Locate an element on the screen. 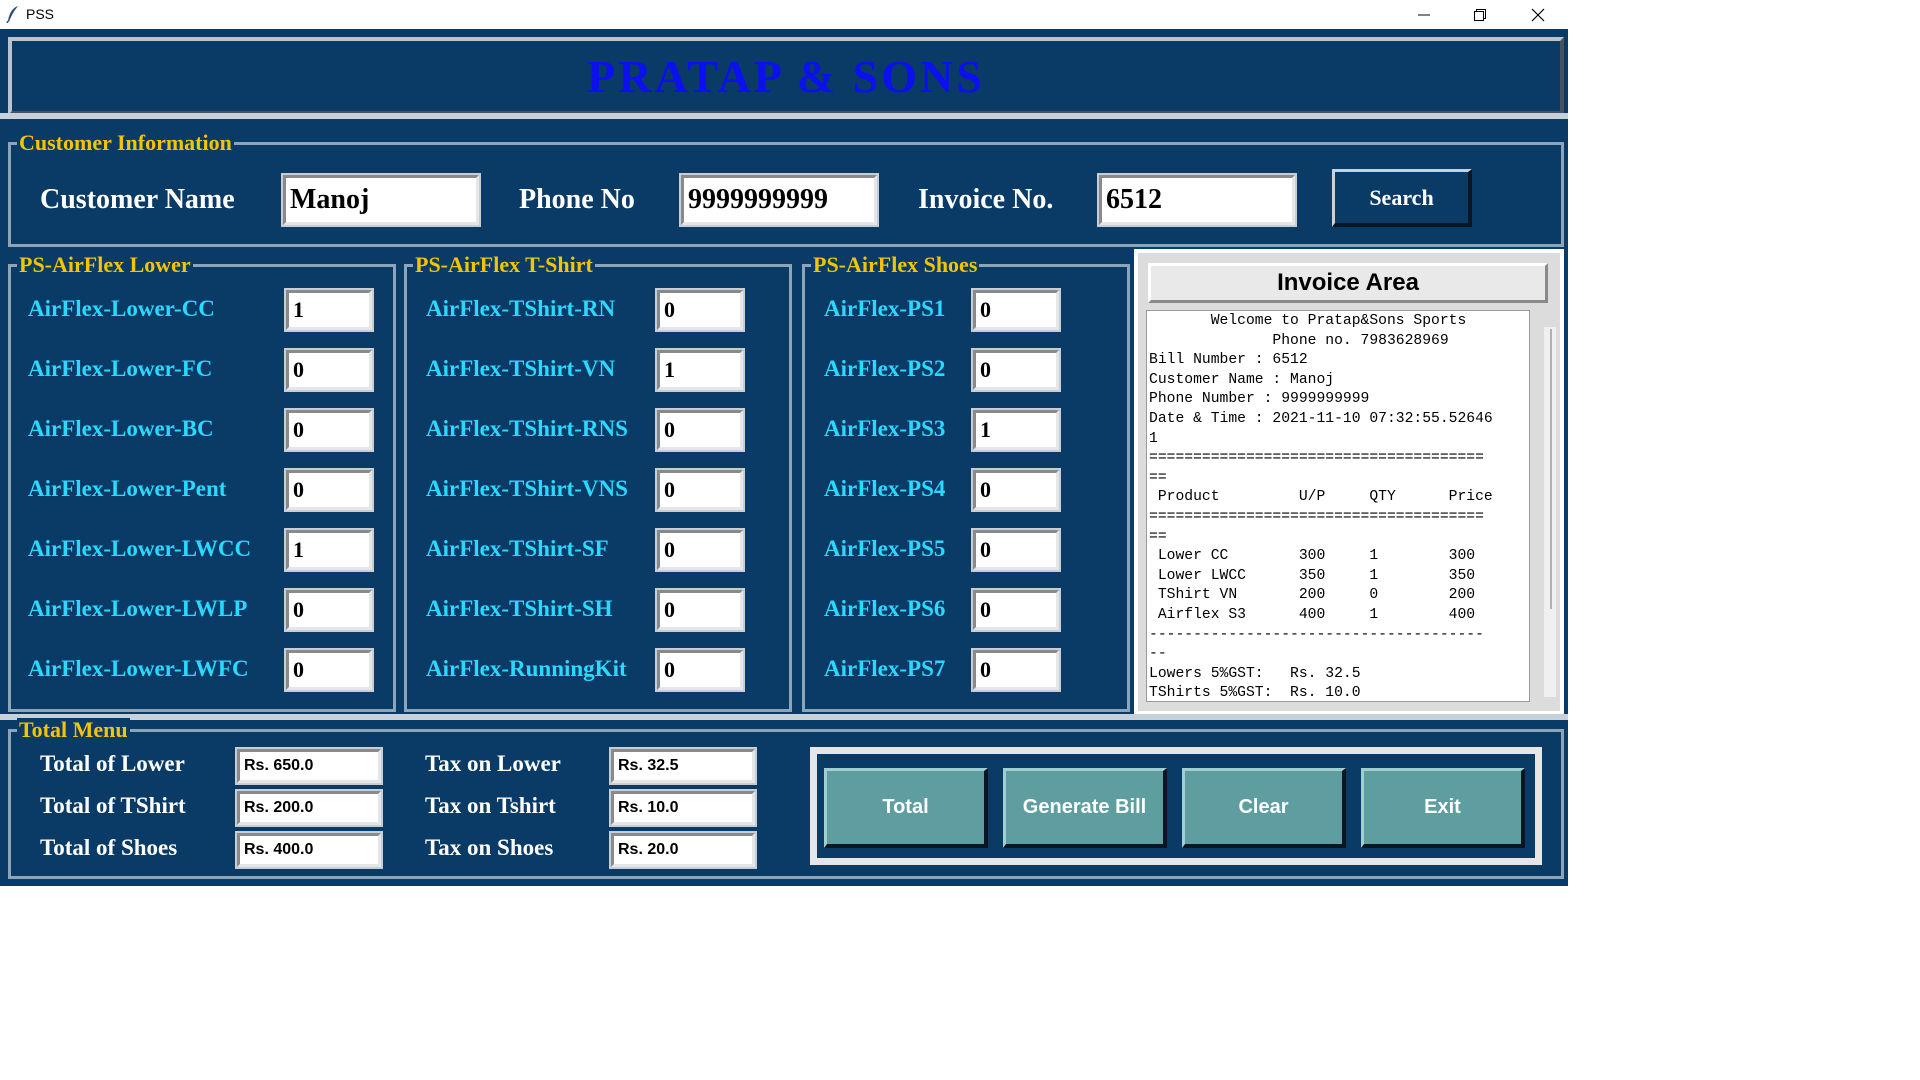 This screenshot has height=1080, width=1920. close-button is located at coordinates (1538, 14).